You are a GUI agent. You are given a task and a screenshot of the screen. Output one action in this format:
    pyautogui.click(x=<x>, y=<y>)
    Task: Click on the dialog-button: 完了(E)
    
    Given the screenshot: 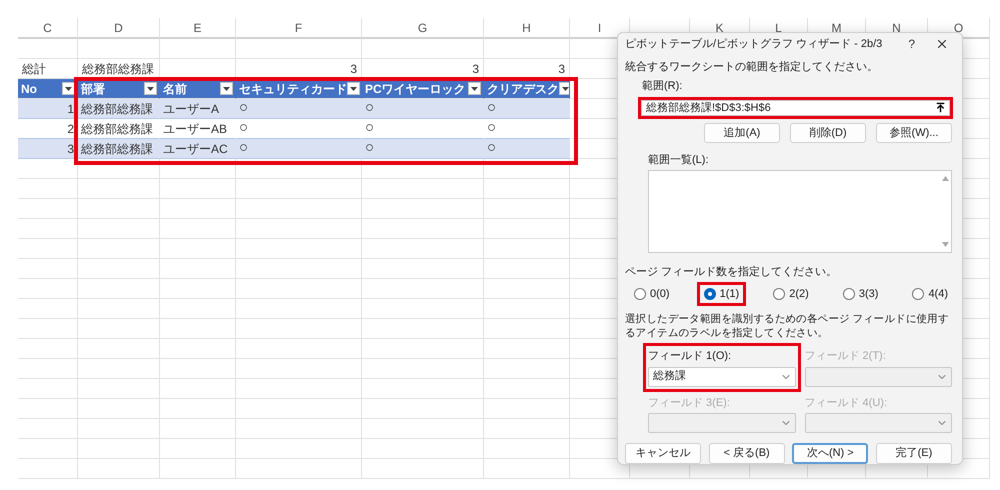 What is the action you would take?
    pyautogui.click(x=914, y=453)
    